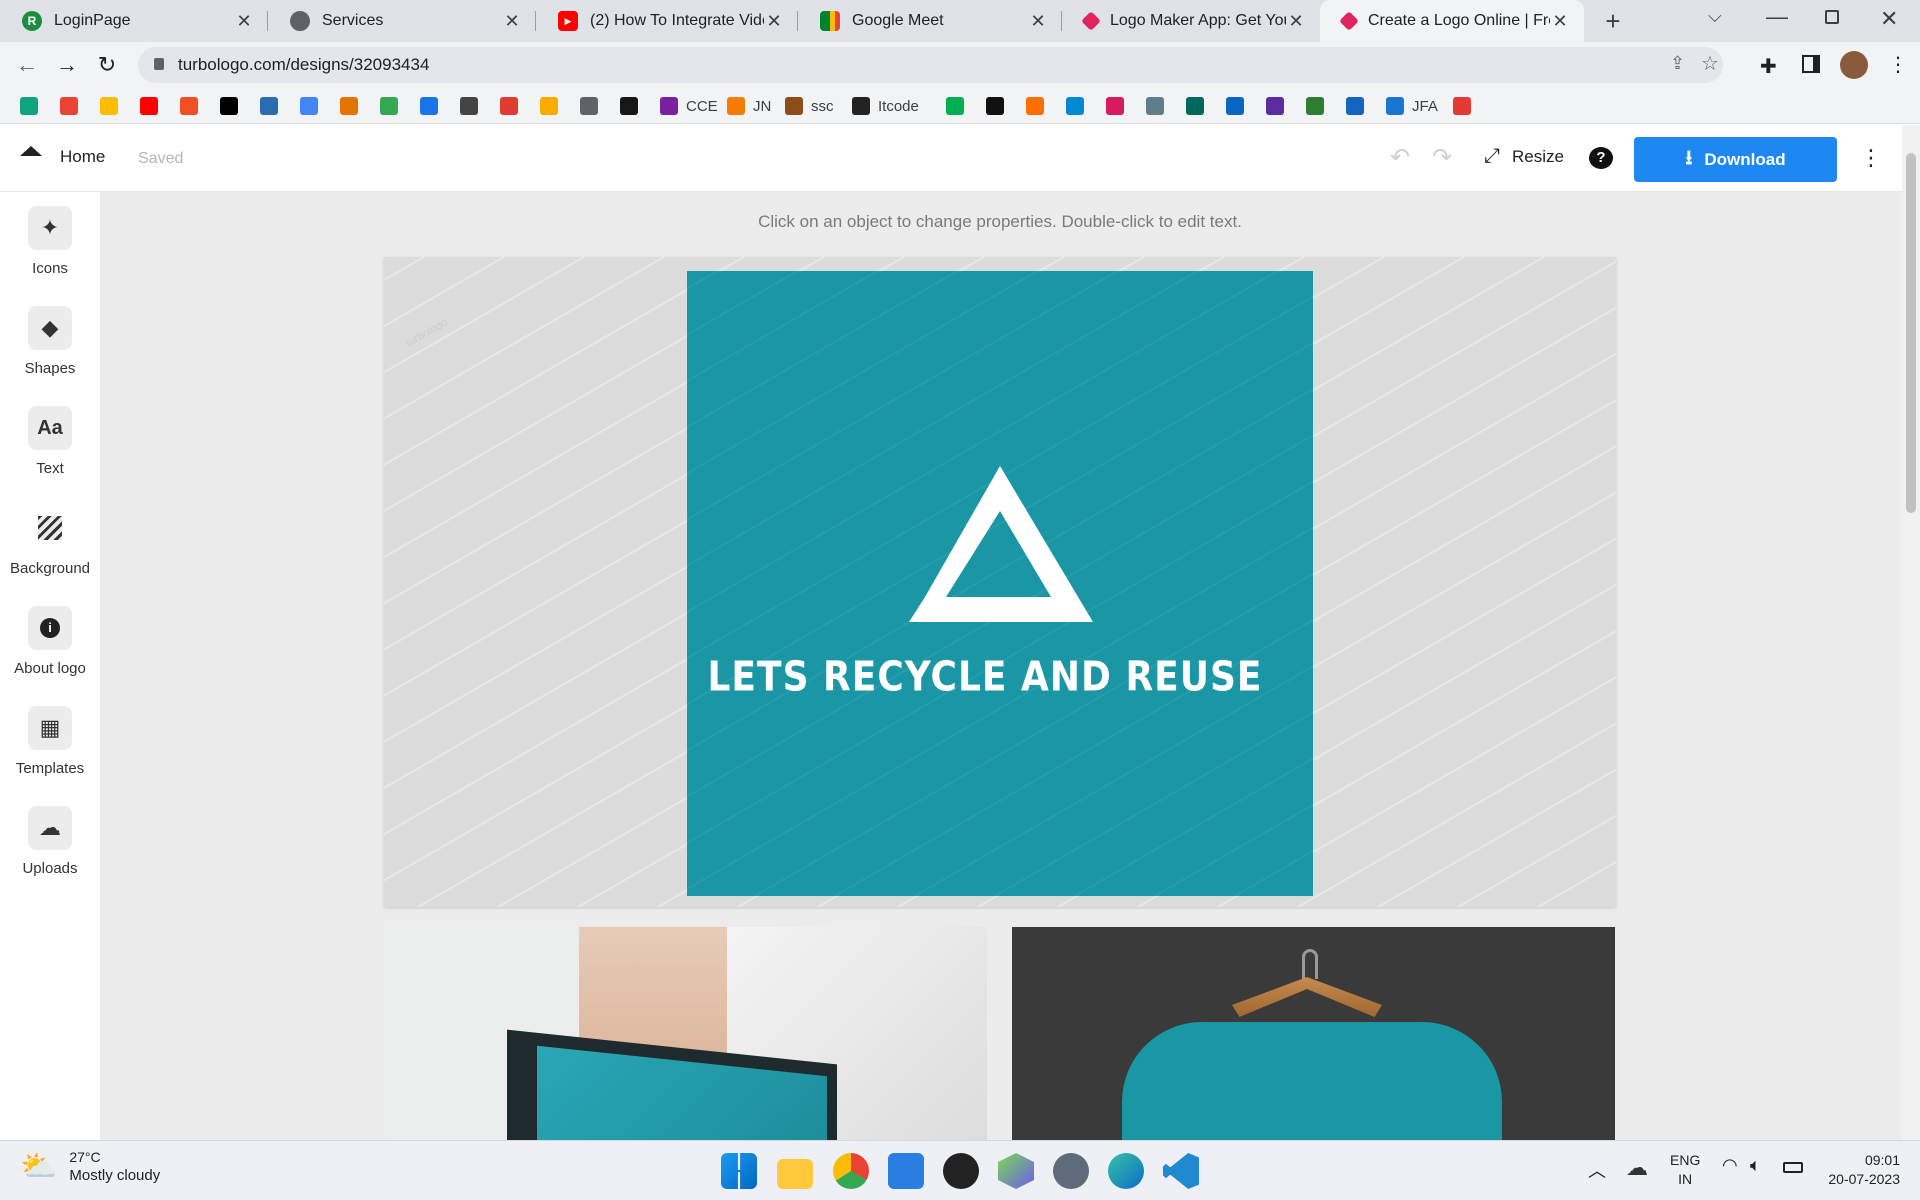  Describe the element at coordinates (1191, 21) in the screenshot. I see `tab-logo-maker: Logo Maker App: Get Your ✕` at that location.